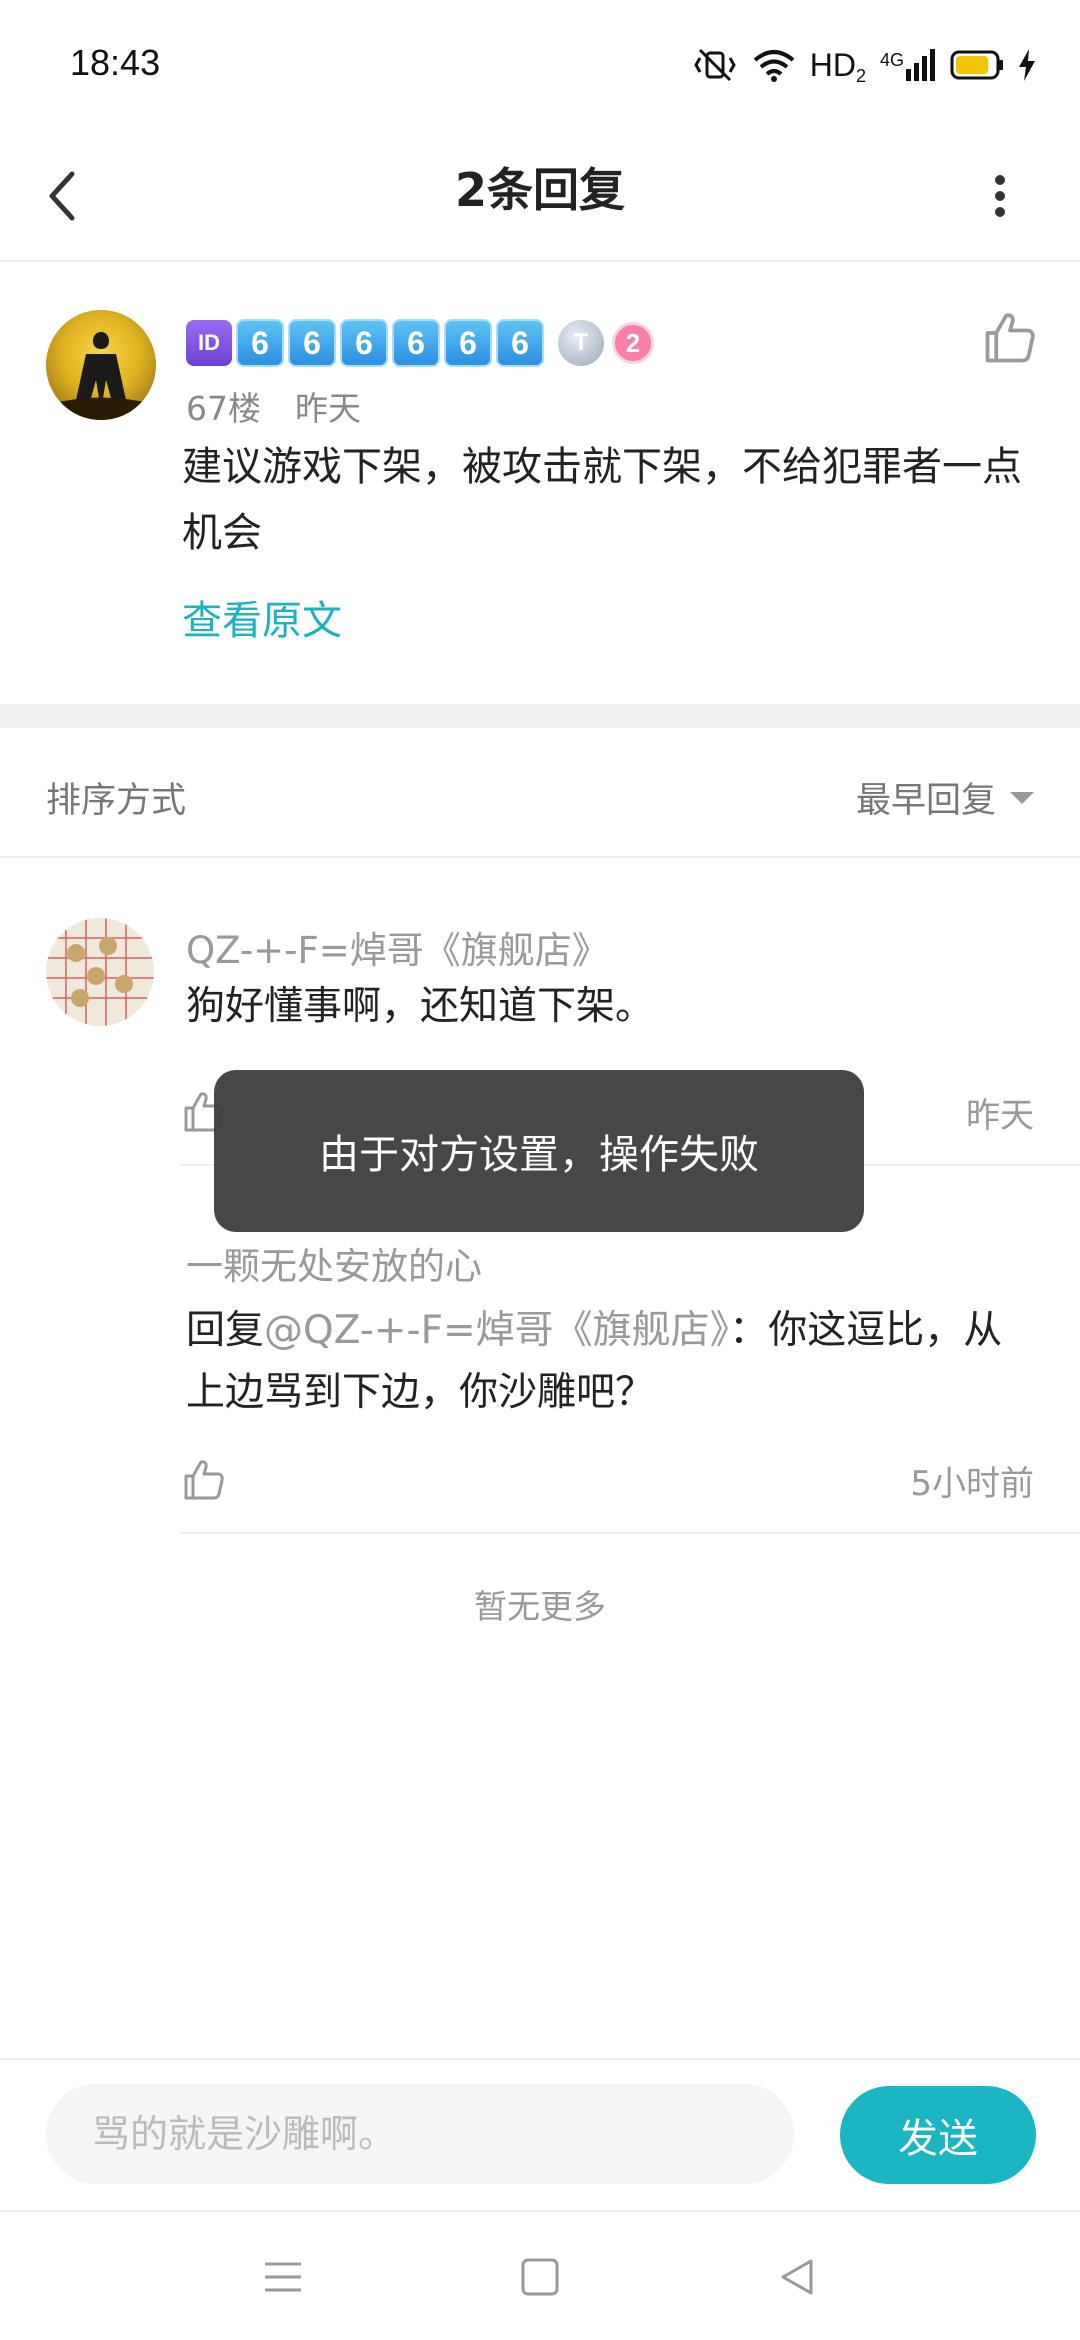 This screenshot has height=2340, width=1080. What do you see at coordinates (1022, 797) in the screenshot?
I see `caret-down-icon` at bounding box center [1022, 797].